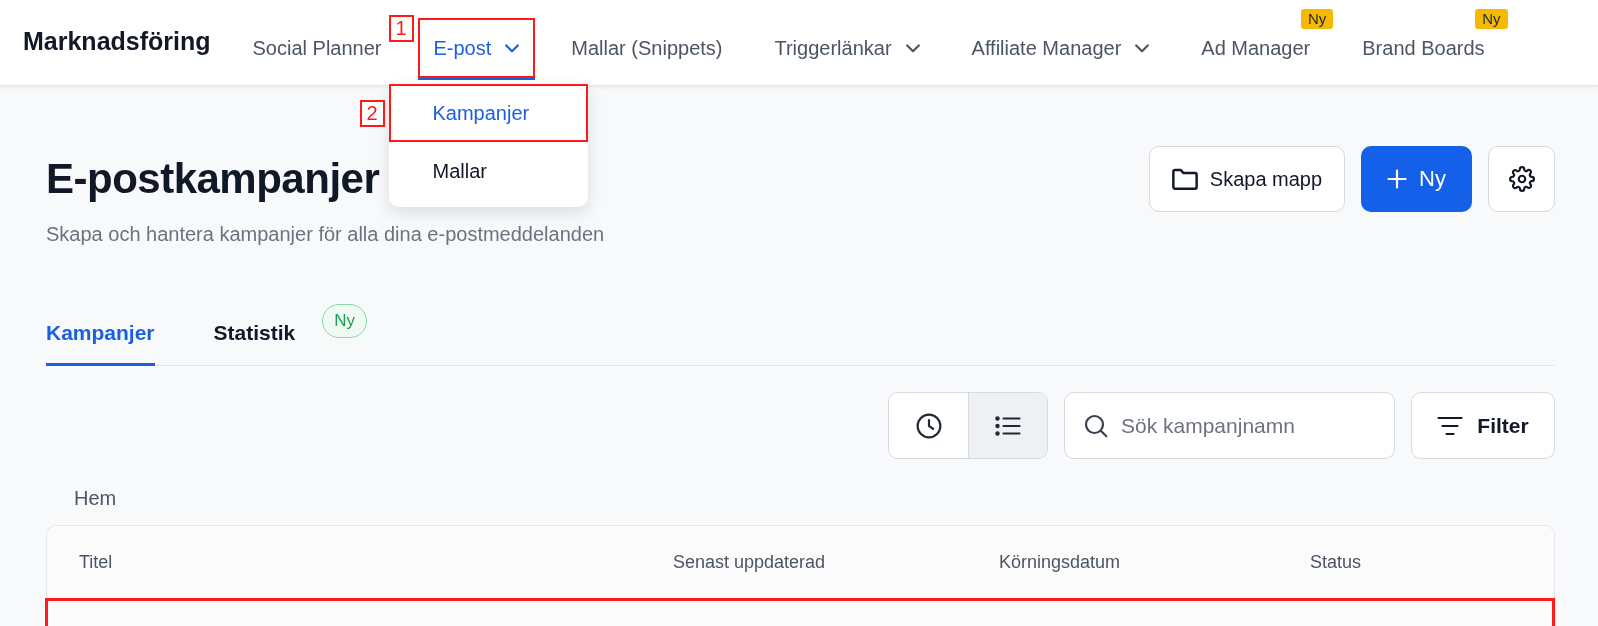 The height and width of the screenshot is (626, 1598). I want to click on clock-icon, so click(928, 425).